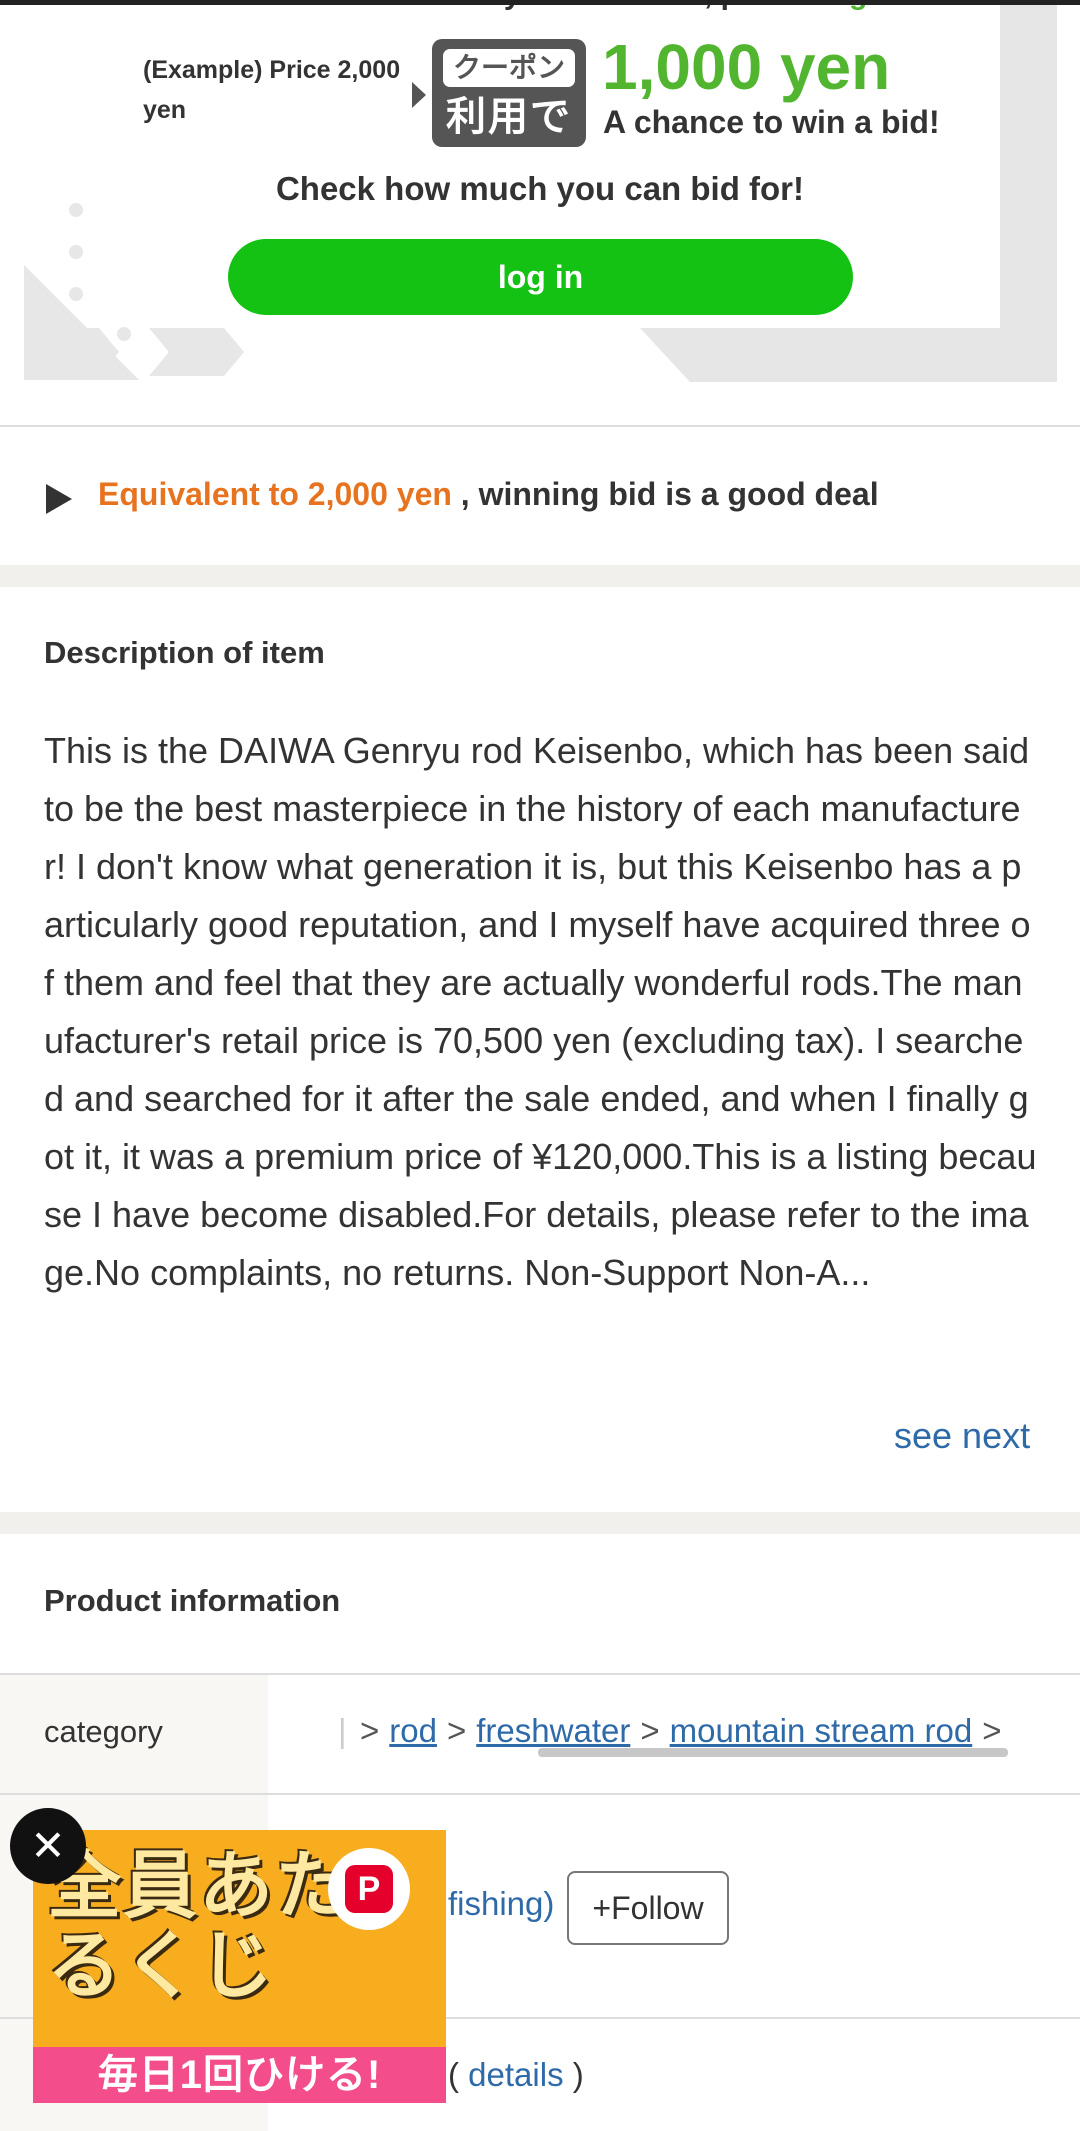 The image size is (1080, 2131). What do you see at coordinates (369, 1889) in the screenshot?
I see `paypay-logo-icon: P` at bounding box center [369, 1889].